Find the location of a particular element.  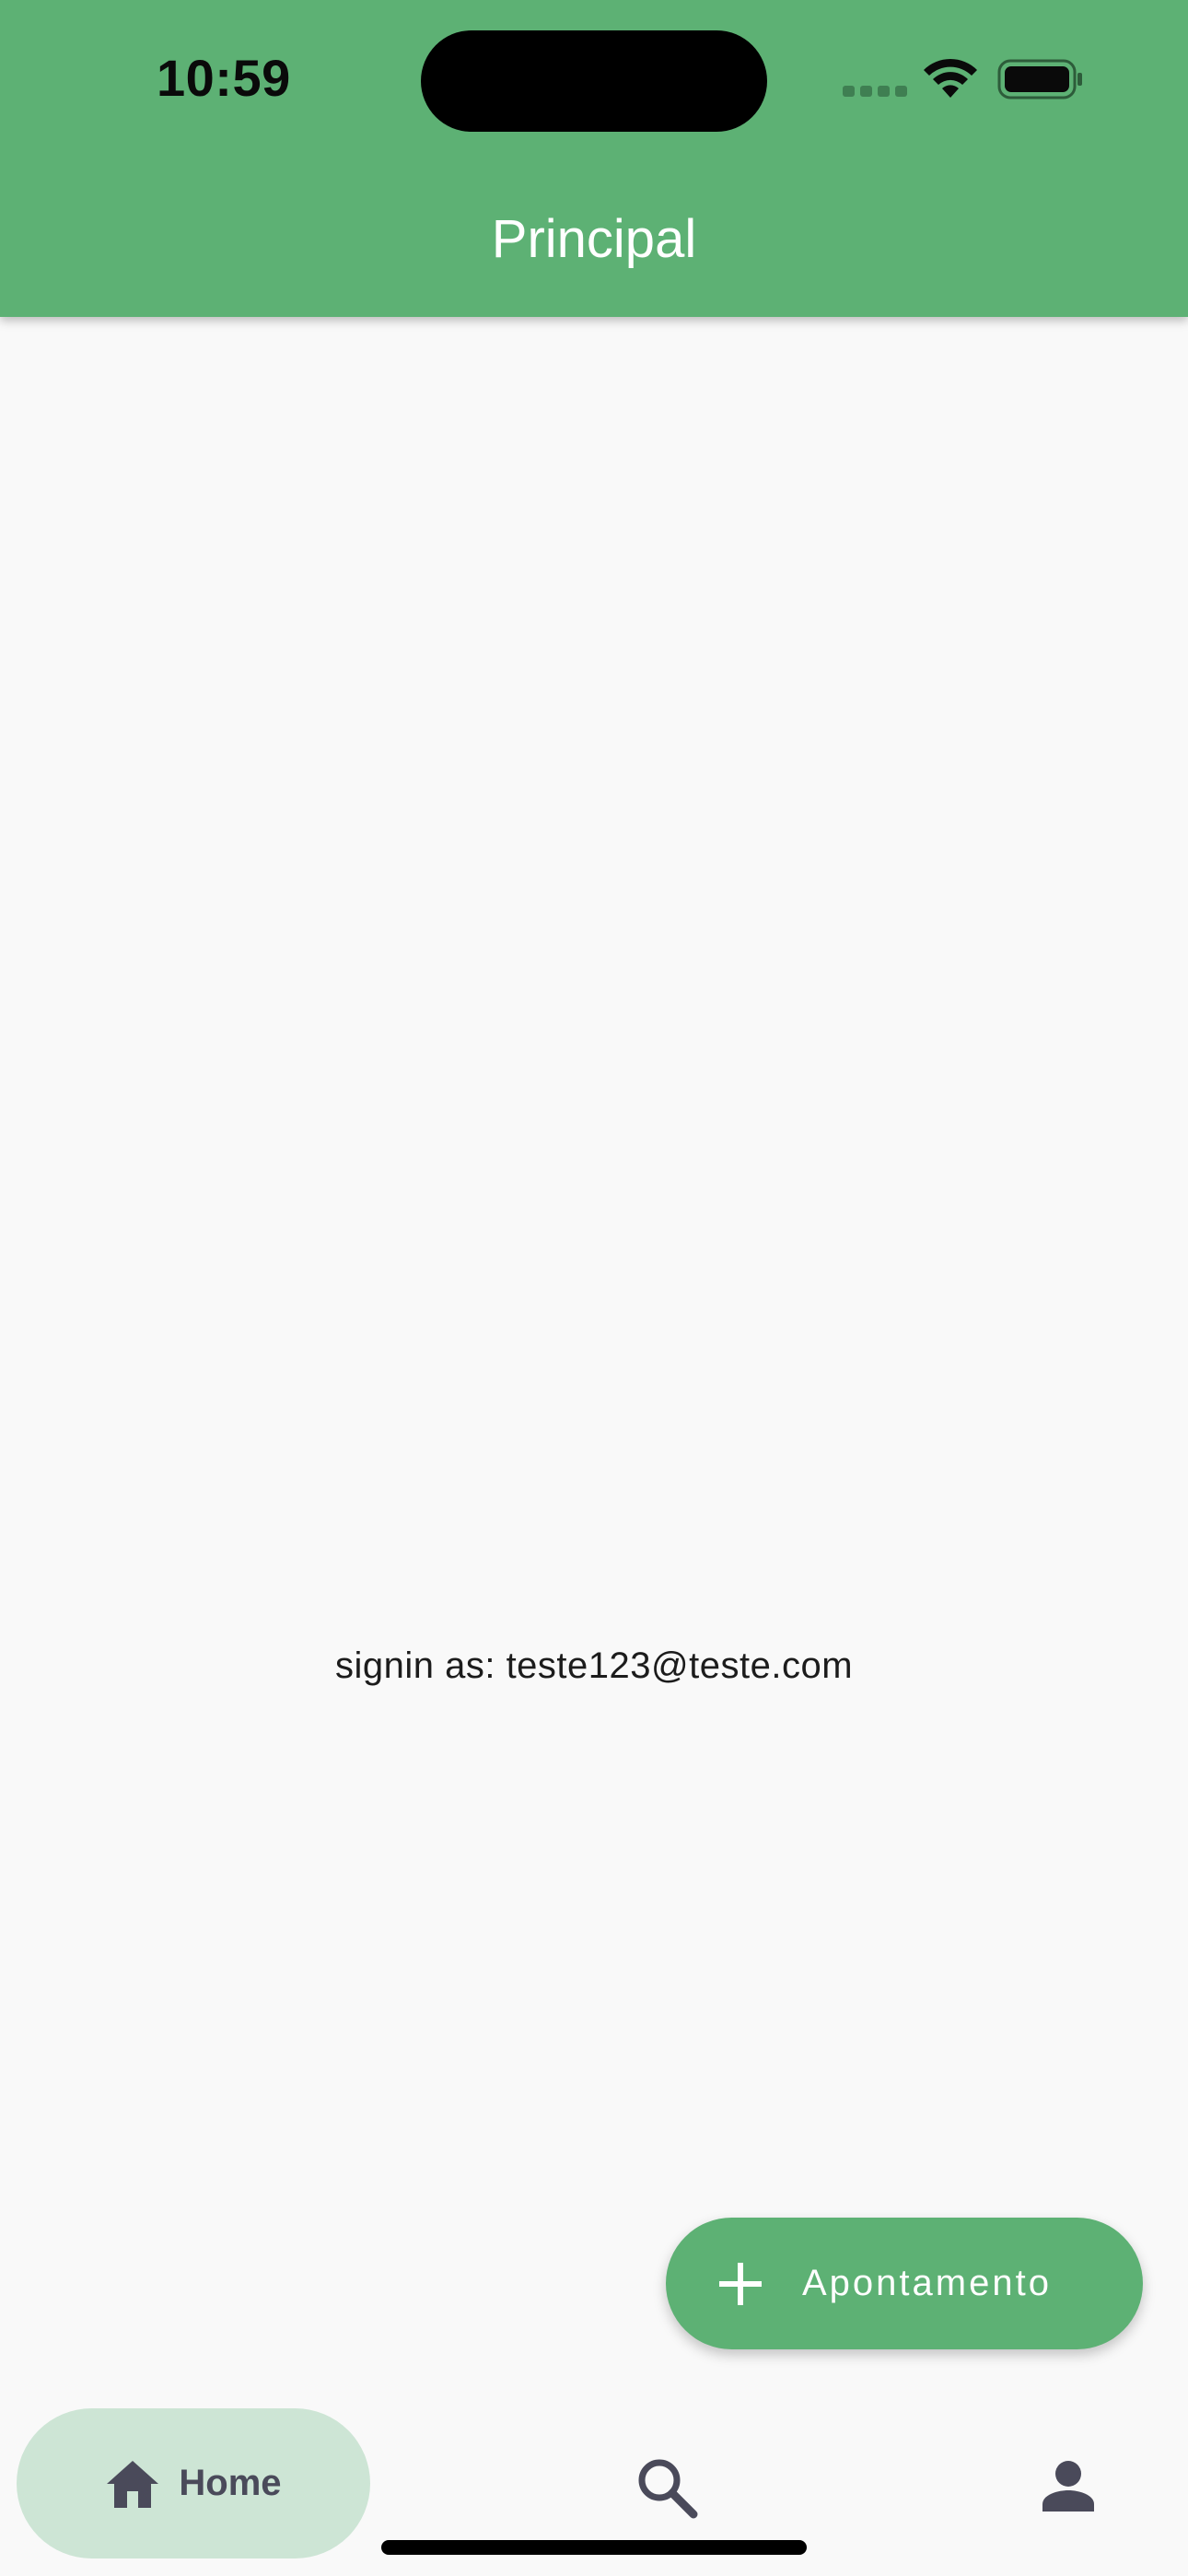

page-title: Principal is located at coordinates (594, 239).